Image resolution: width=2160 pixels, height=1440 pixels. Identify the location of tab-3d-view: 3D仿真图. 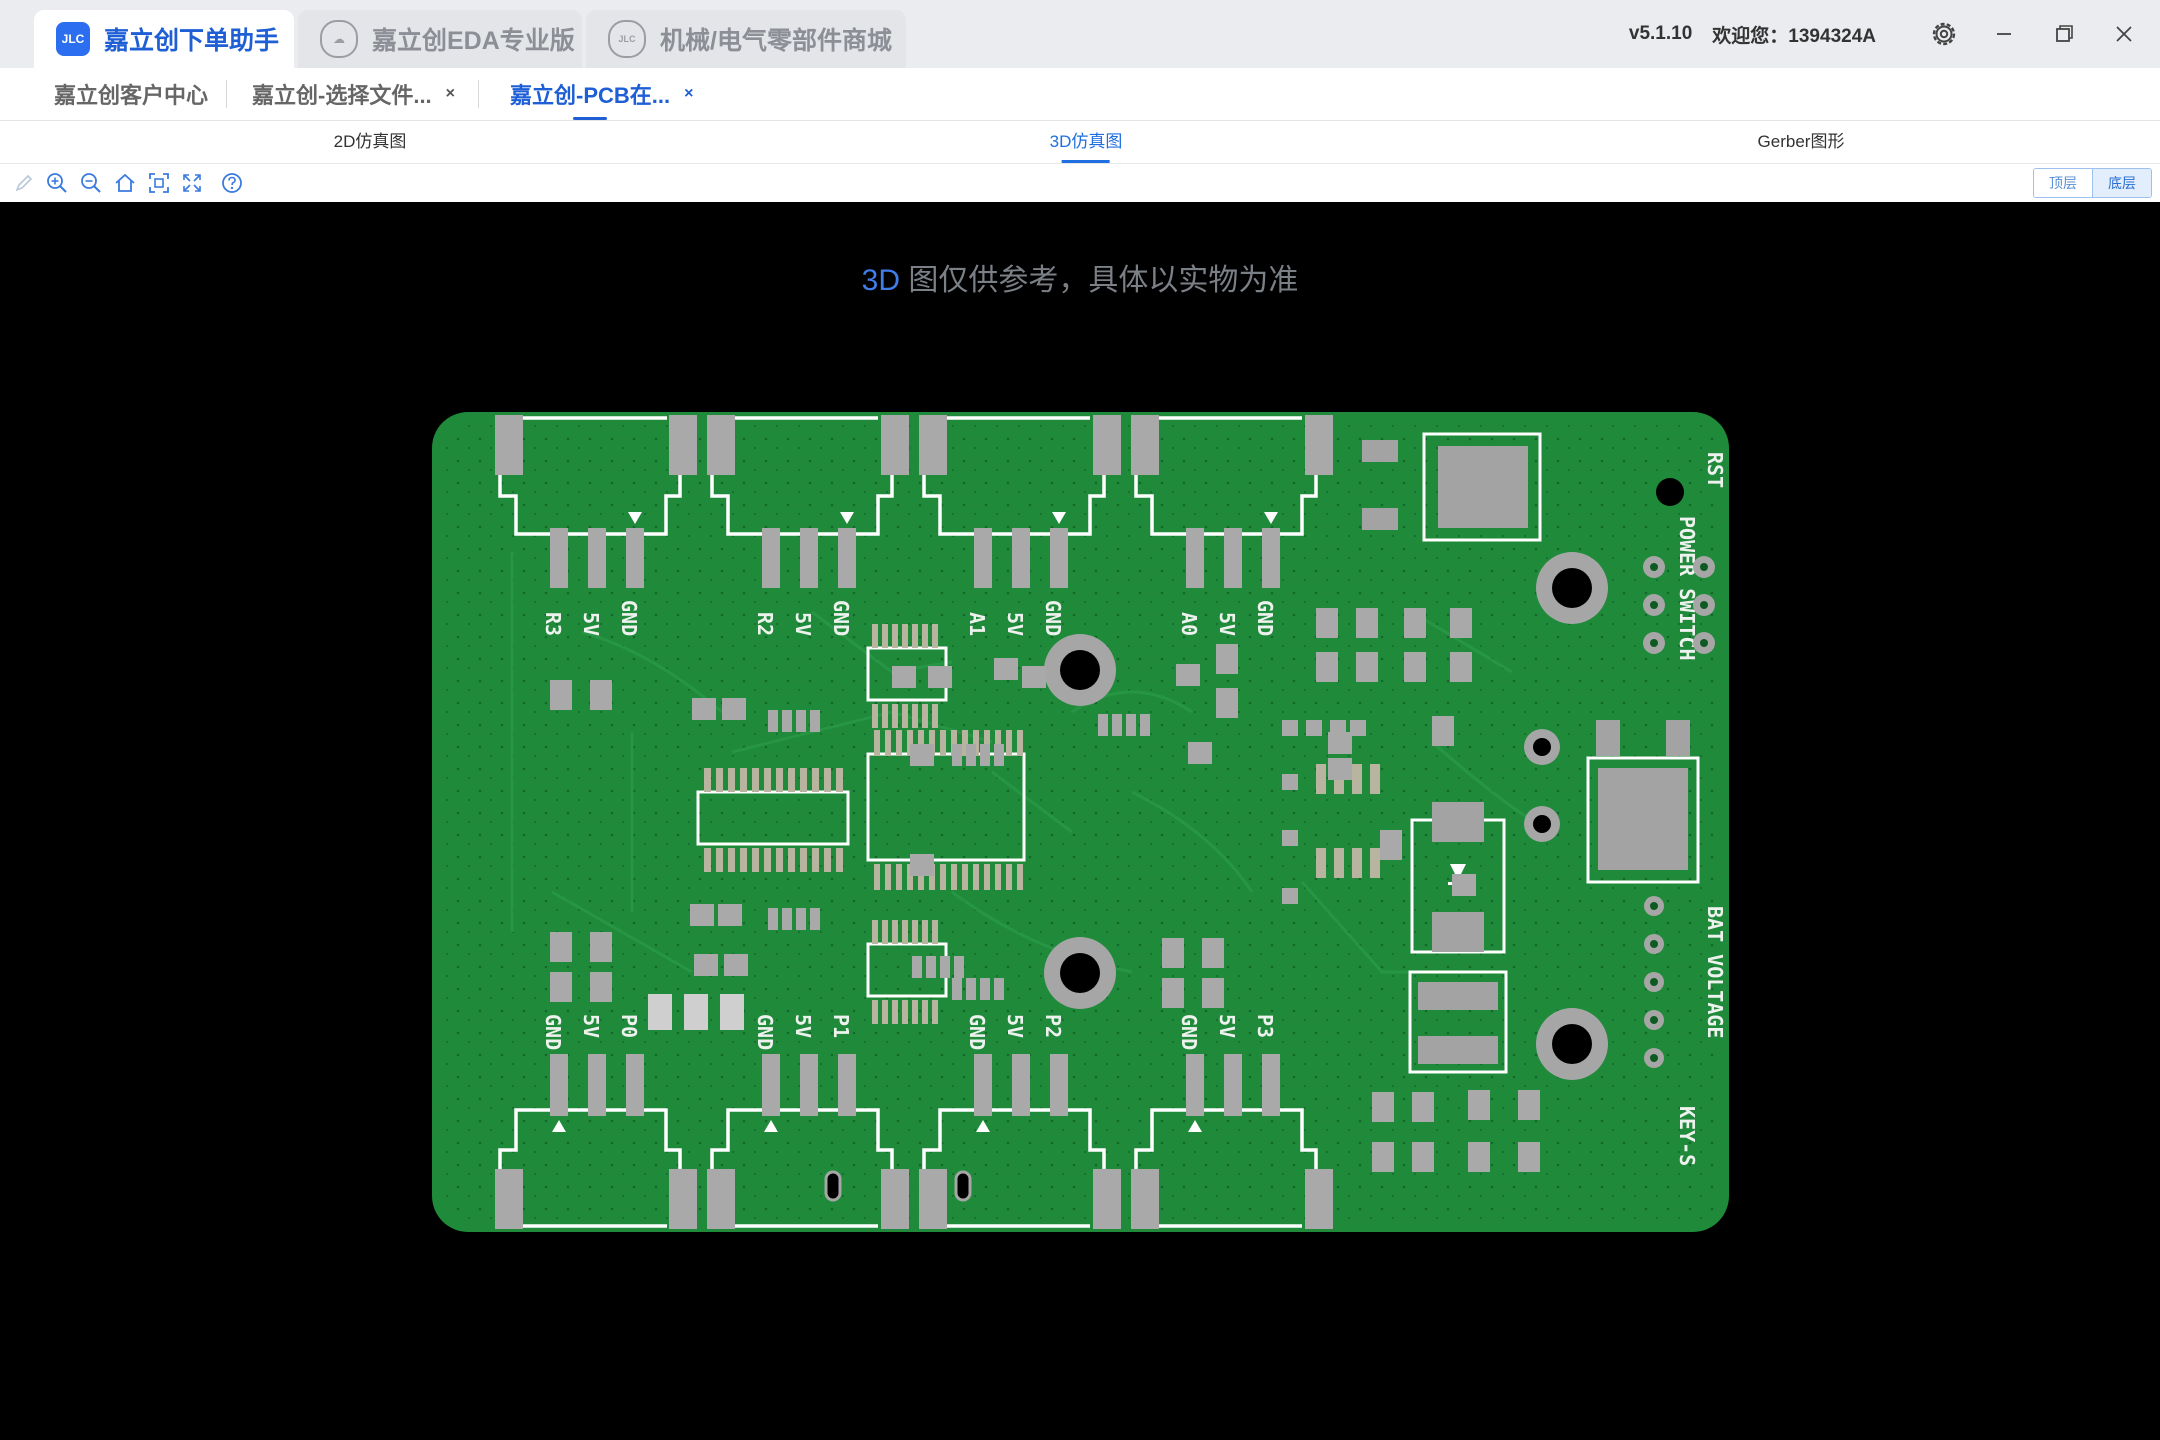
(1086, 142).